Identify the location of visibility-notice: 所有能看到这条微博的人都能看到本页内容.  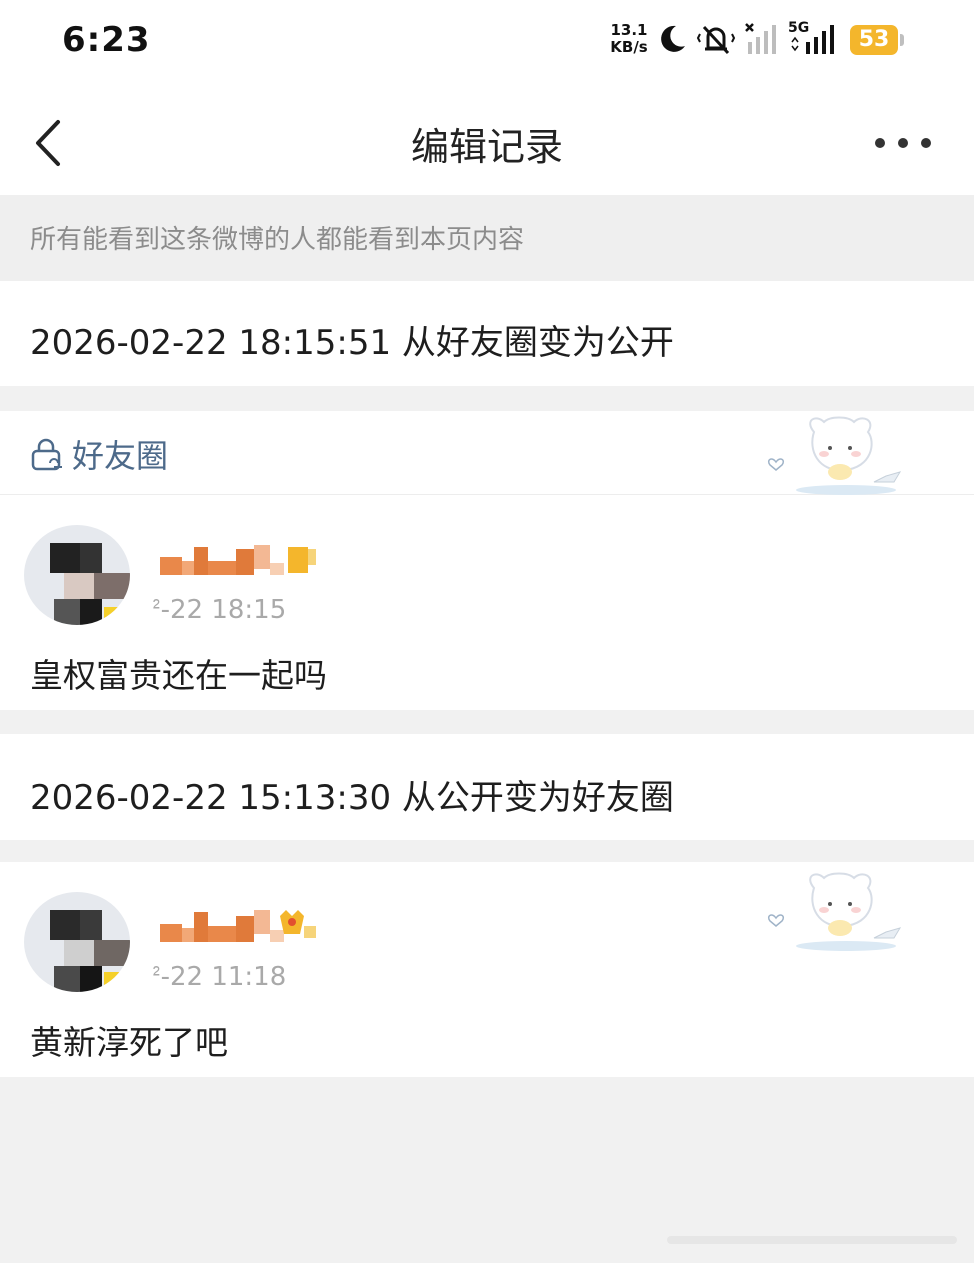
(487, 238).